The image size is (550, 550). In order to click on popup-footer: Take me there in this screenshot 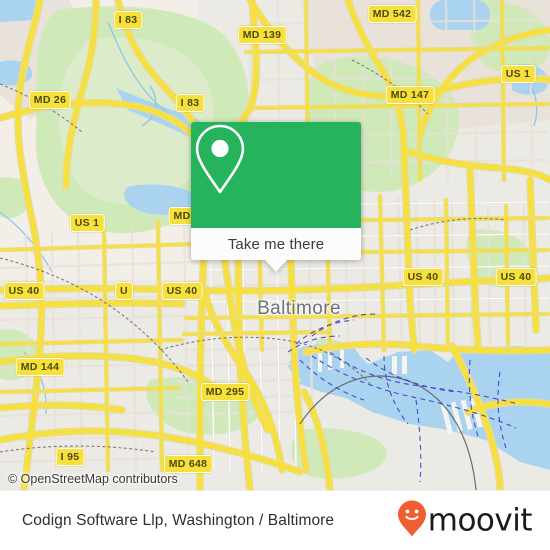, I will do `click(276, 250)`.